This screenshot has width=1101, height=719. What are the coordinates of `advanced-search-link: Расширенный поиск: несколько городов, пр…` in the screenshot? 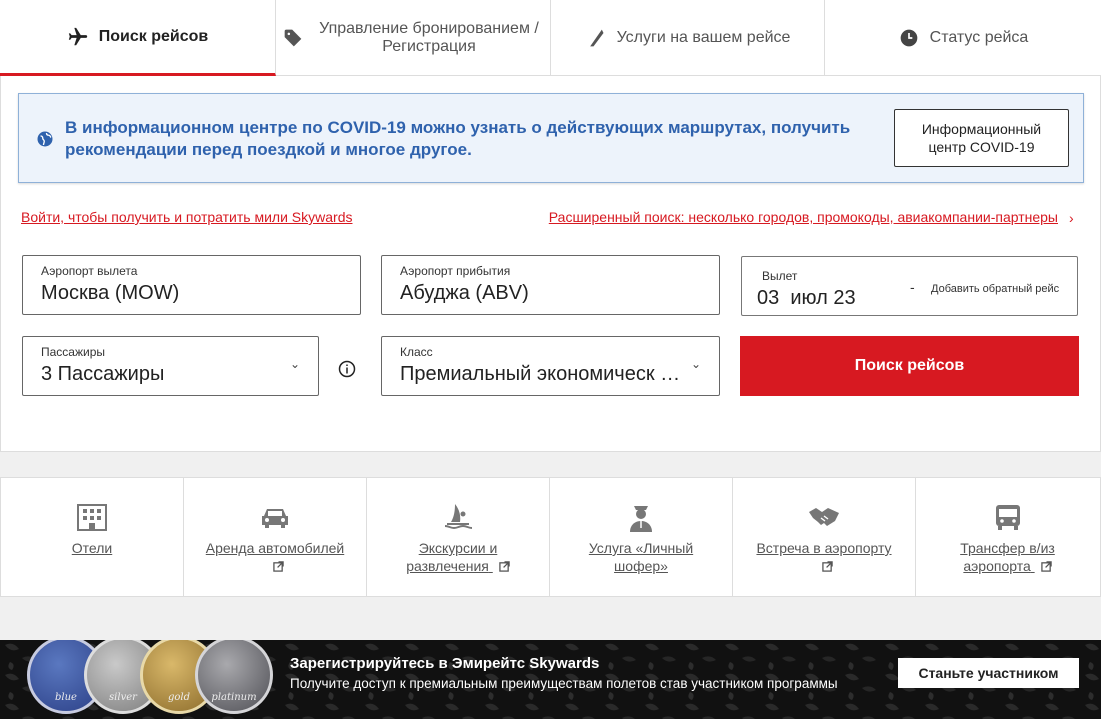 It's located at (803, 217).